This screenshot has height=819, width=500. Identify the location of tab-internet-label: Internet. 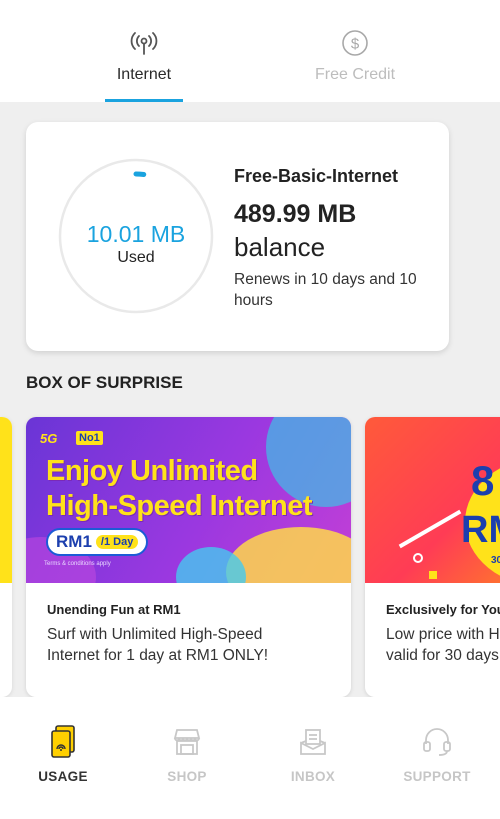
(144, 74).